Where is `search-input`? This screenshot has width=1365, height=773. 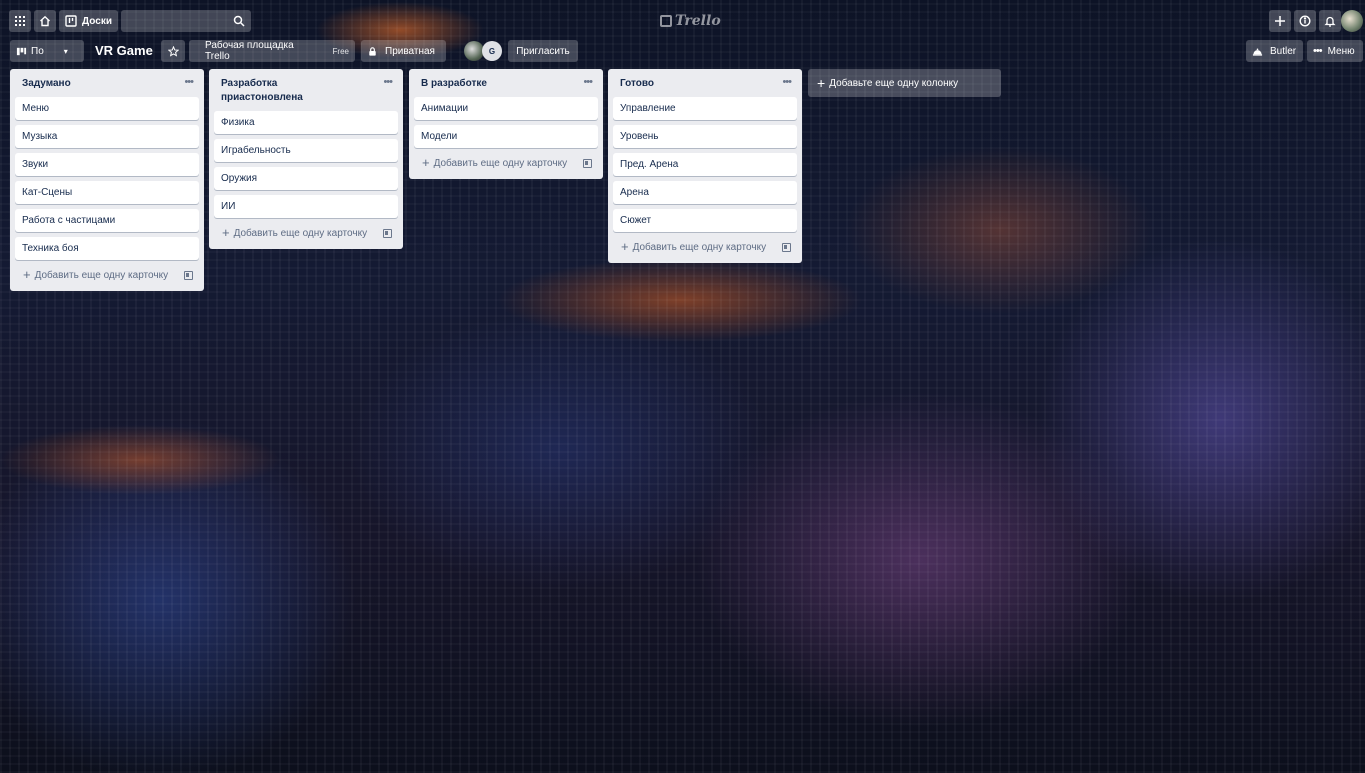
search-input is located at coordinates (176, 21).